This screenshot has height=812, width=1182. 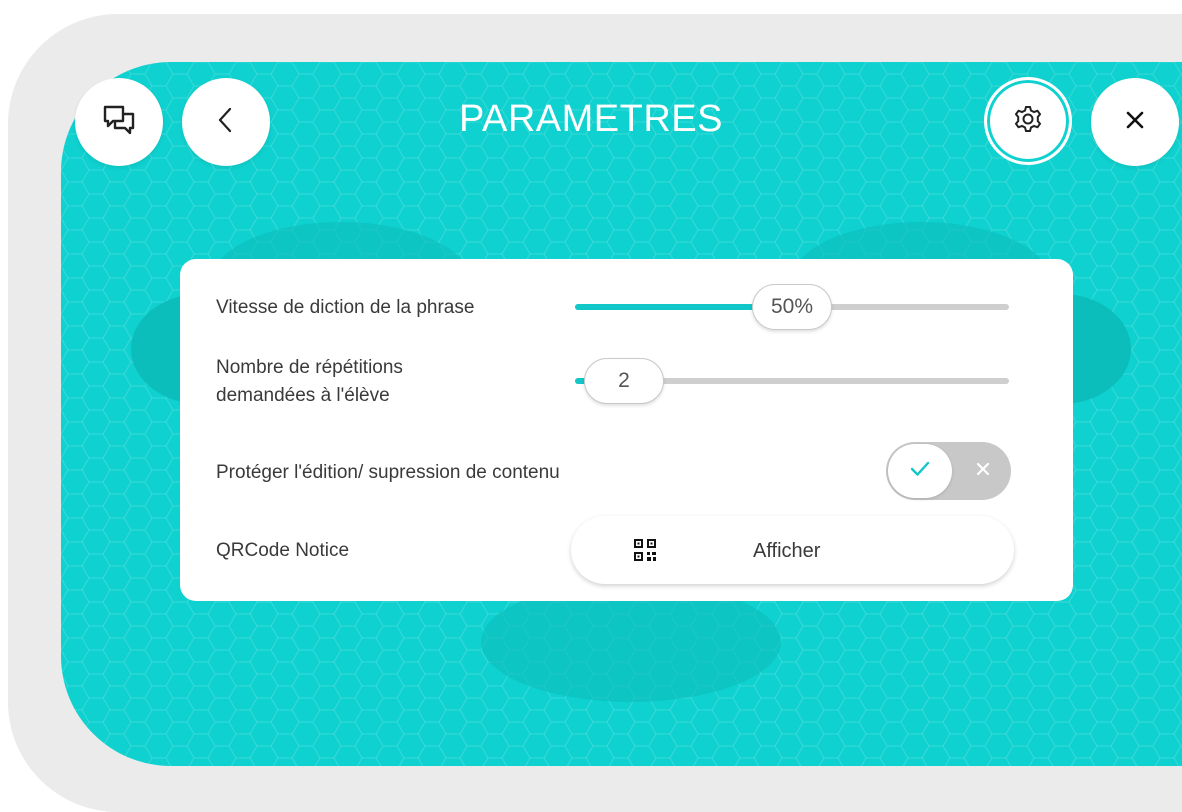 I want to click on protect-toggle-off, so click(x=983, y=471).